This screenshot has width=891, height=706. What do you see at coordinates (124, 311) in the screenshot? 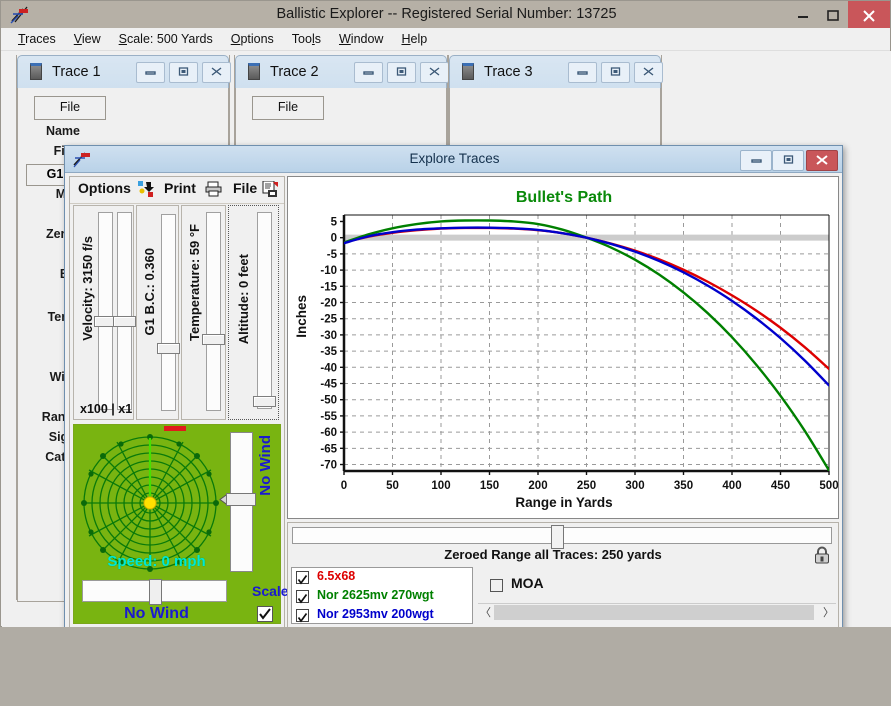
I see `velocity-fine-track` at bounding box center [124, 311].